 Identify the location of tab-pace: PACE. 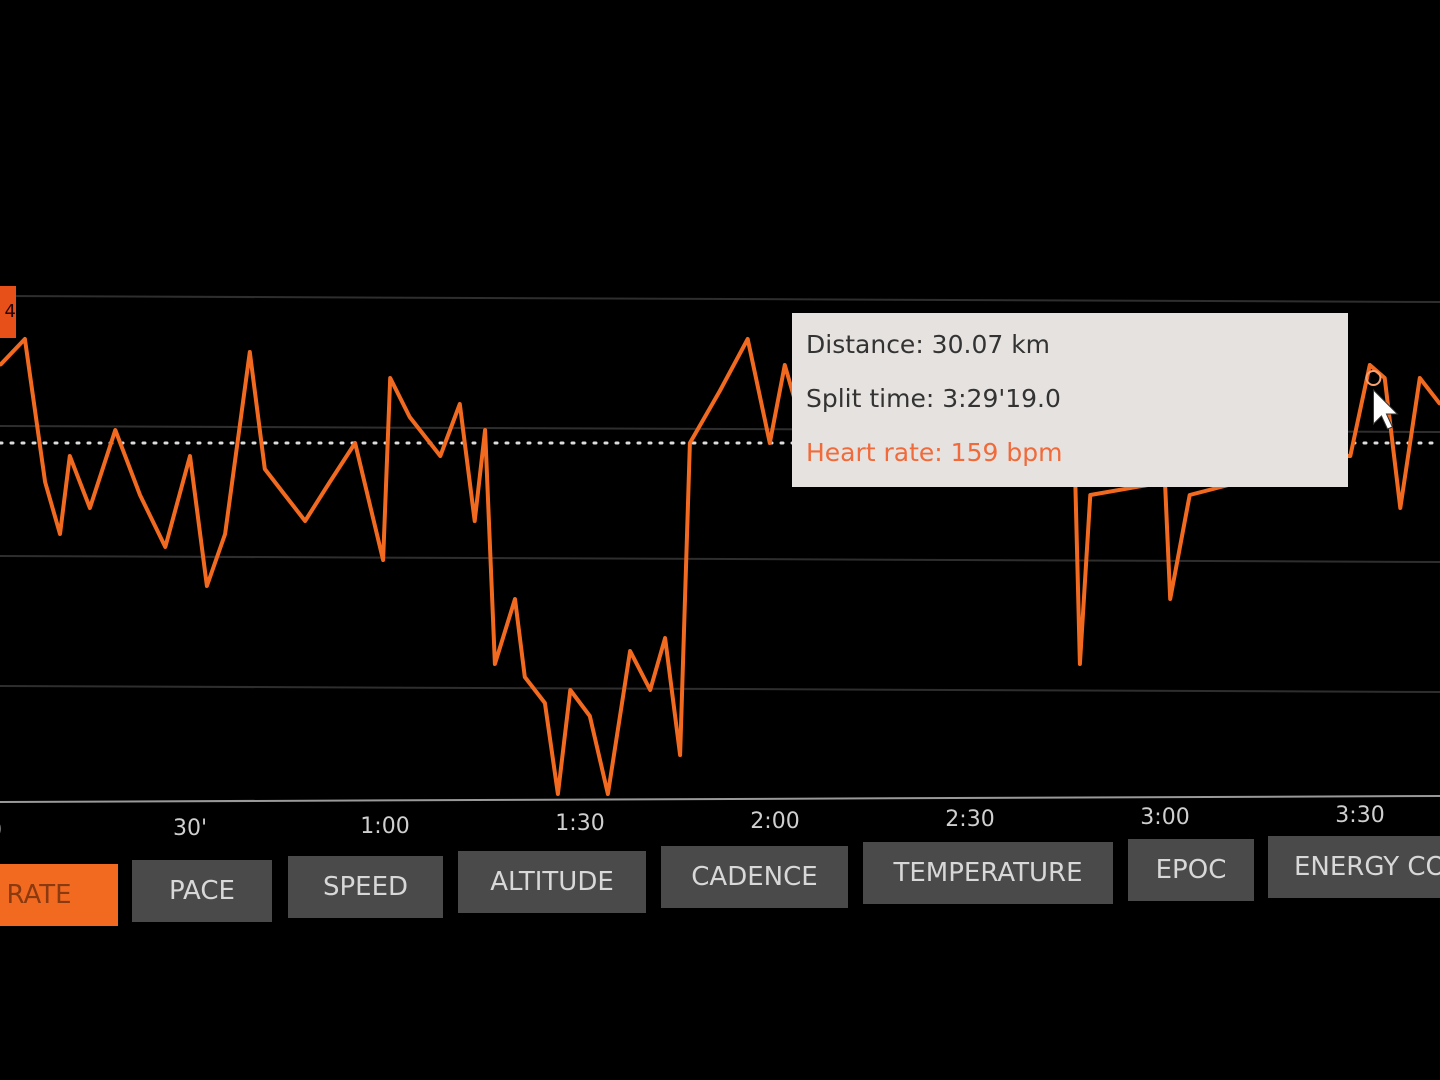
(202, 891).